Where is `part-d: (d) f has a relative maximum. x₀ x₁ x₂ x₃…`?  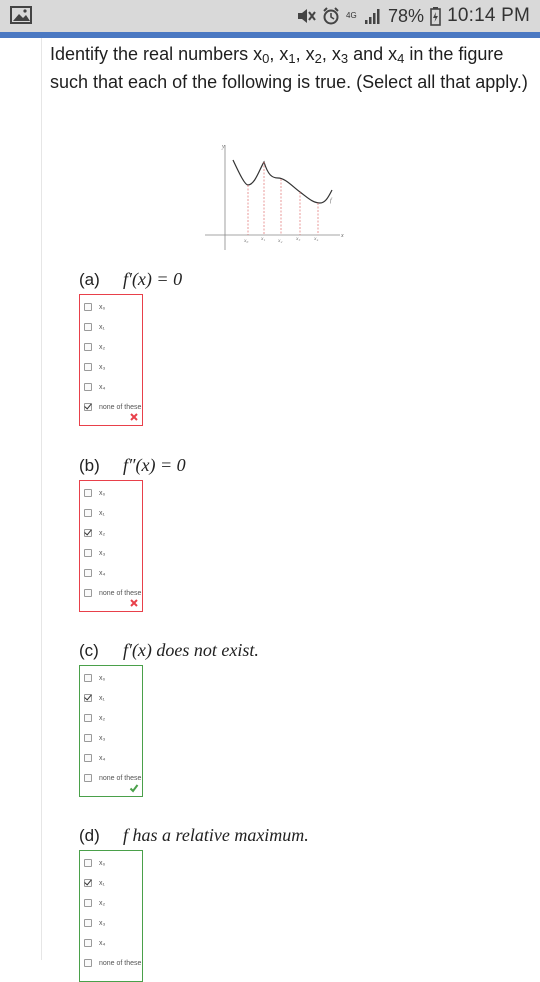
part-d: (d) f has a relative maximum. x₀ x₁ x₂ x₃… is located at coordinates (279, 903).